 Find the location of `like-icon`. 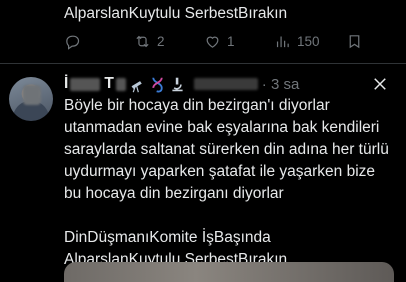

like-icon is located at coordinates (212, 42).